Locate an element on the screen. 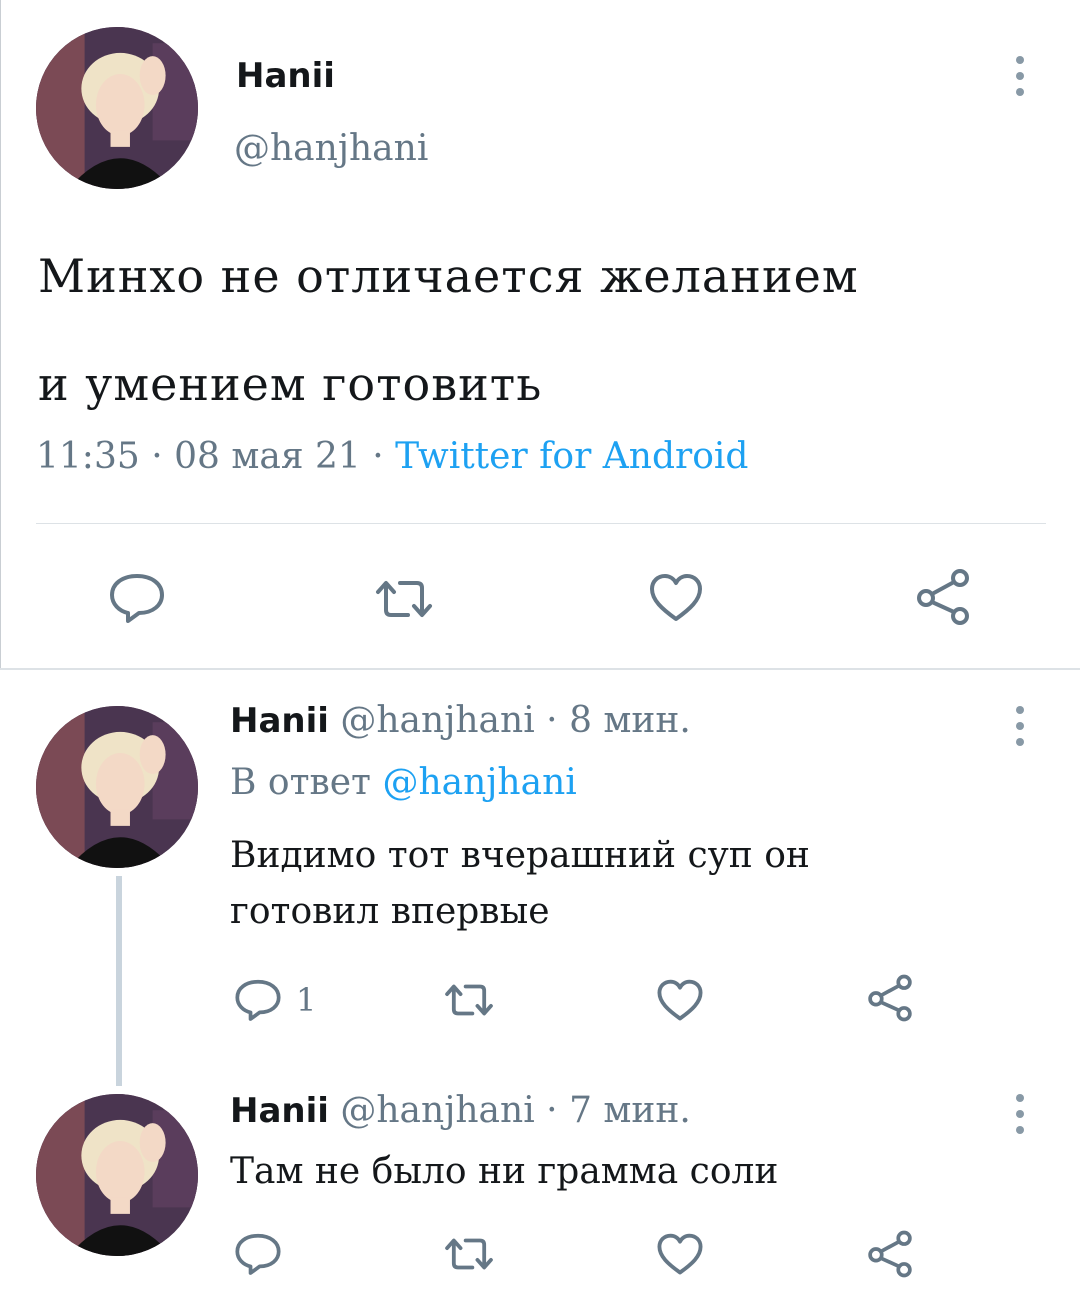  tweet-source-link: Twitter for Android is located at coordinates (571, 456).